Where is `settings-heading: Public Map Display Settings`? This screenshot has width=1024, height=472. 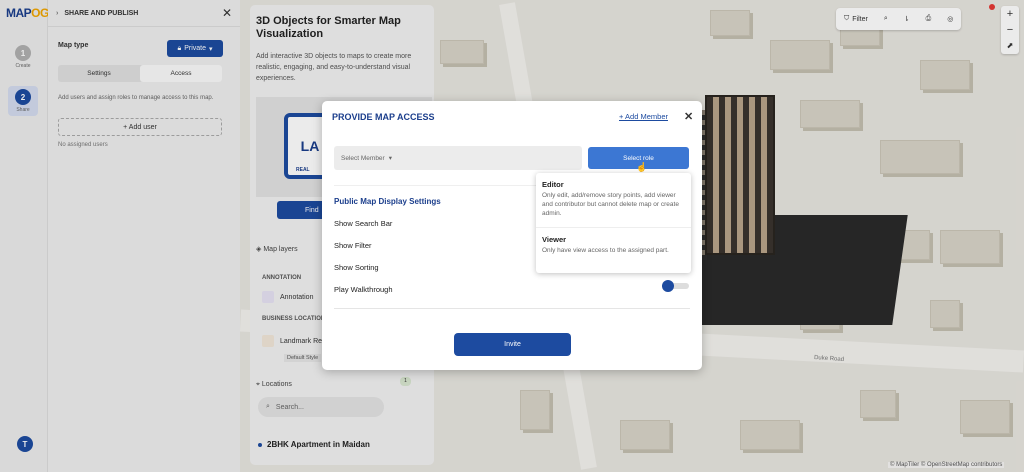
settings-heading: Public Map Display Settings is located at coordinates (387, 201).